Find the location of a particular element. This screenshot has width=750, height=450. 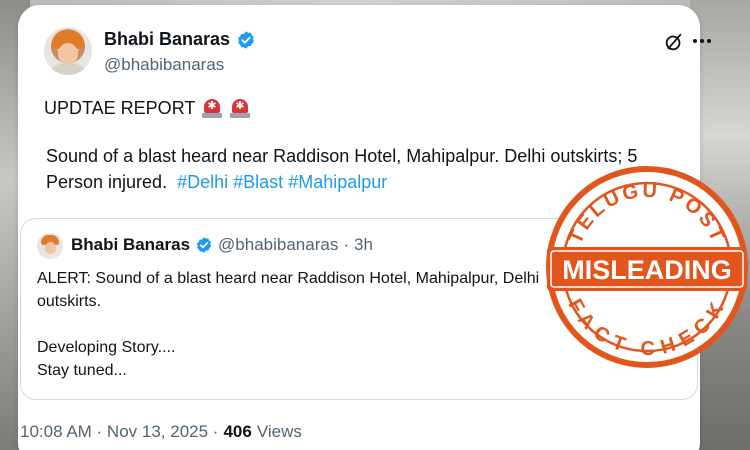

author-handle: @bhabibanaras is located at coordinates (164, 65).